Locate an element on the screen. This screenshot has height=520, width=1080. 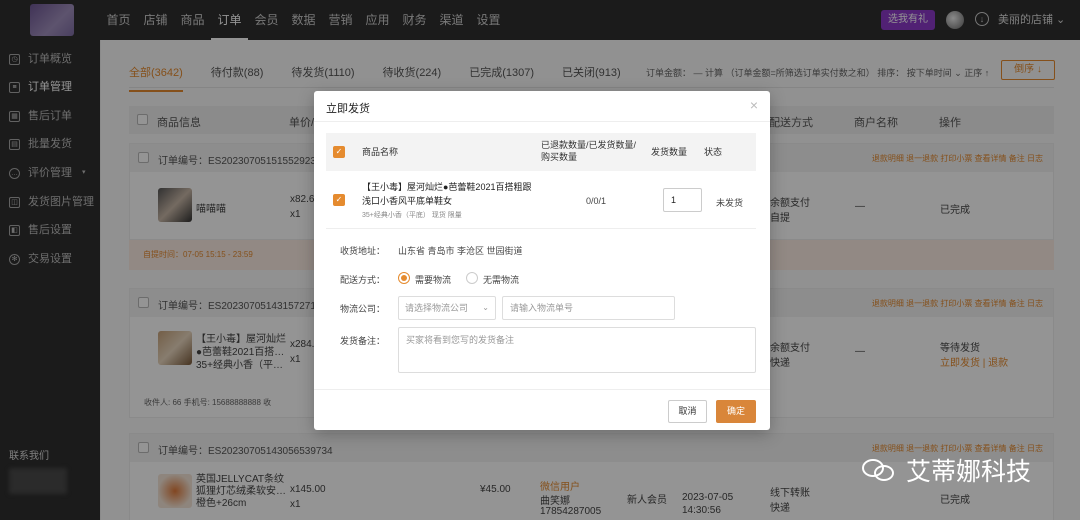
select-all-checkbox: ✓ is located at coordinates (339, 152).